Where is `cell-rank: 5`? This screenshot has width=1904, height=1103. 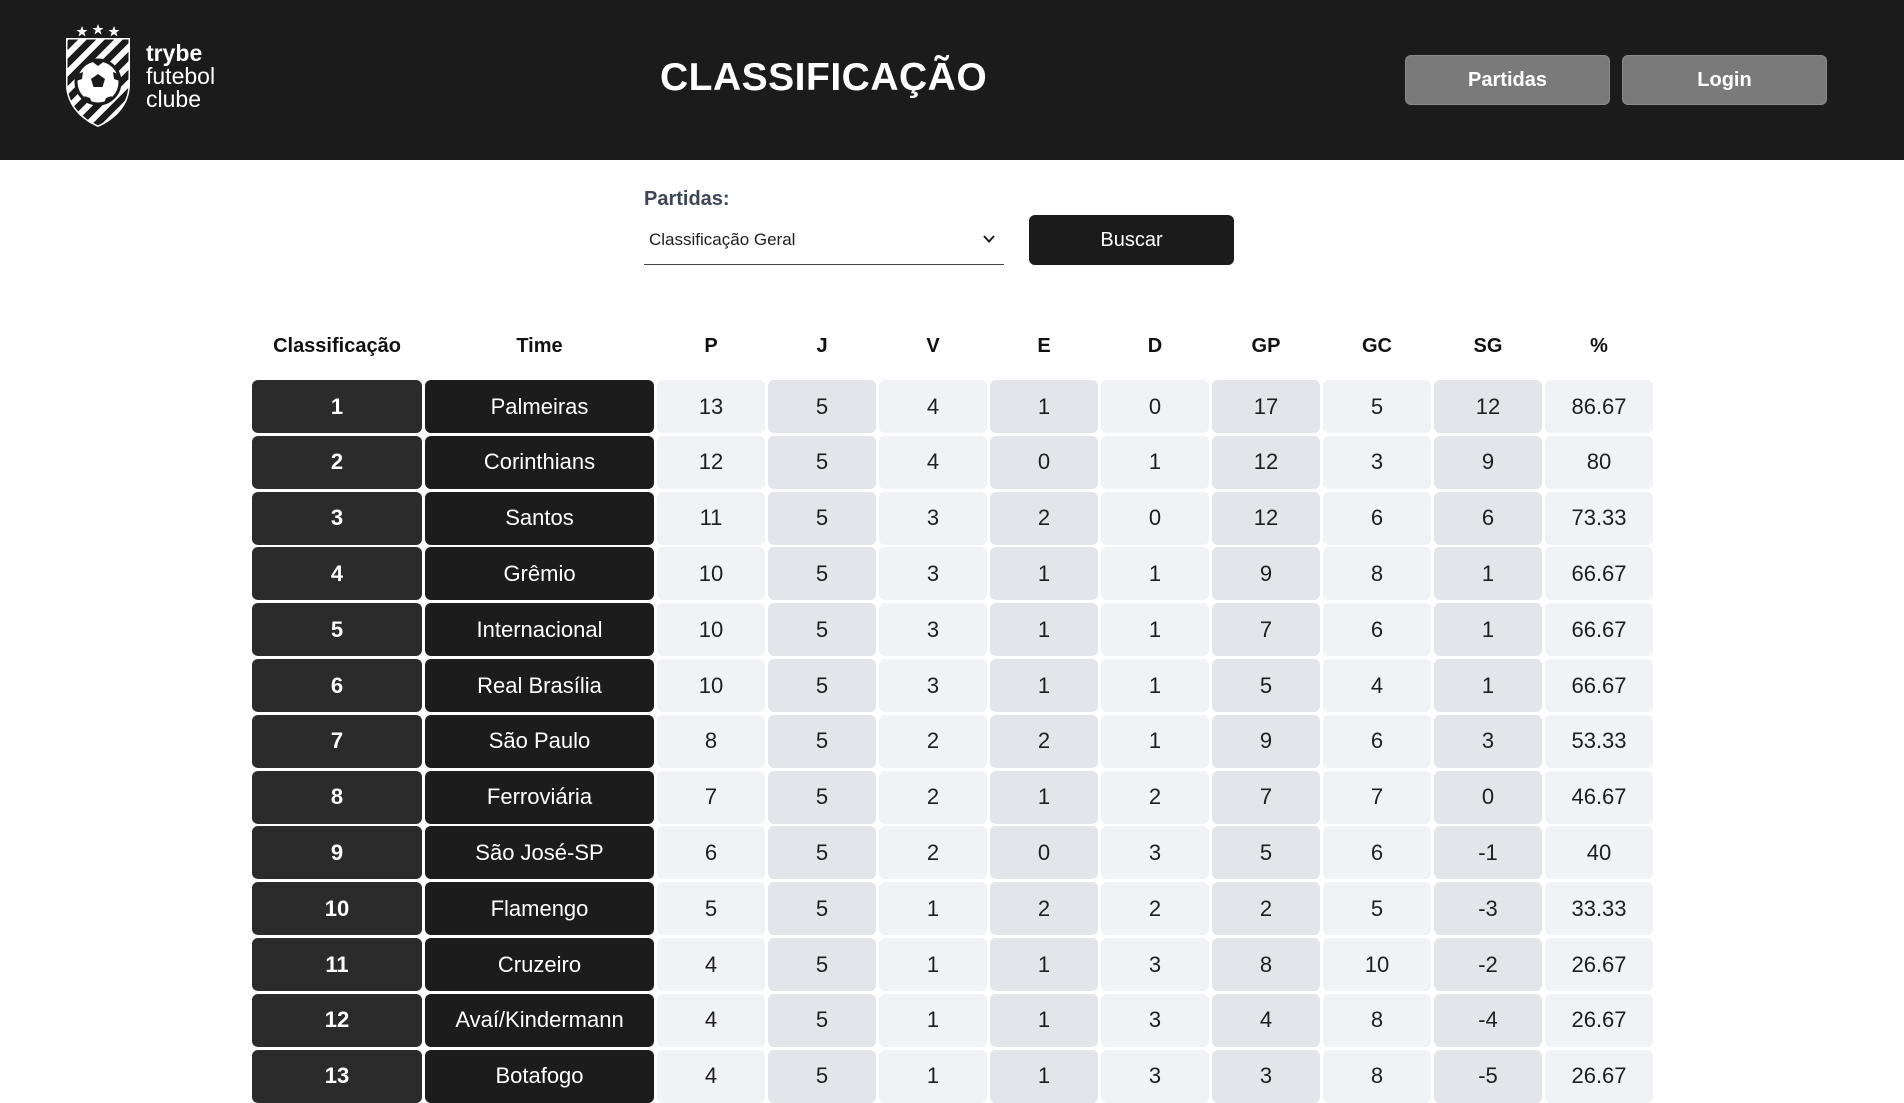
cell-rank: 5 is located at coordinates (337, 630).